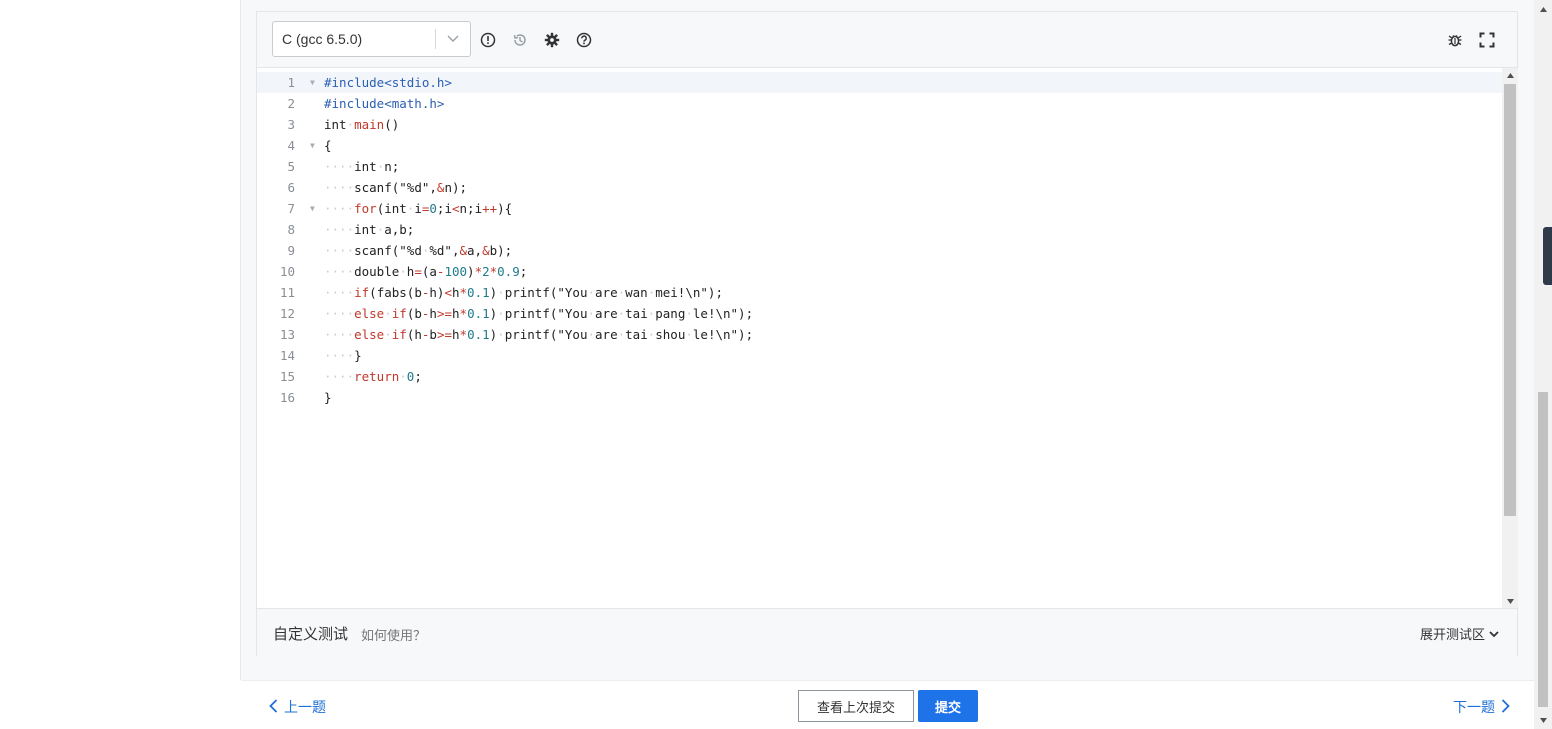 The height and width of the screenshot is (729, 1552). I want to click on scroll-up-icon, so click(1510, 75).